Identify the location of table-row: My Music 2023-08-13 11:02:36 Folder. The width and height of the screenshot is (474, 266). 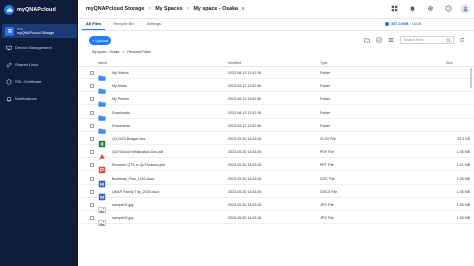
(276, 87).